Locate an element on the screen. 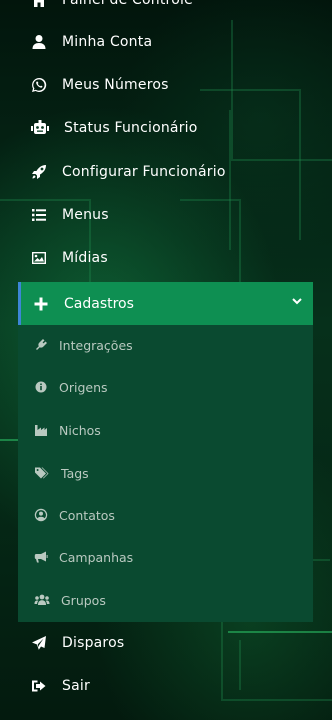  sidebar-item-label: Configurar Funcionário is located at coordinates (144, 172).